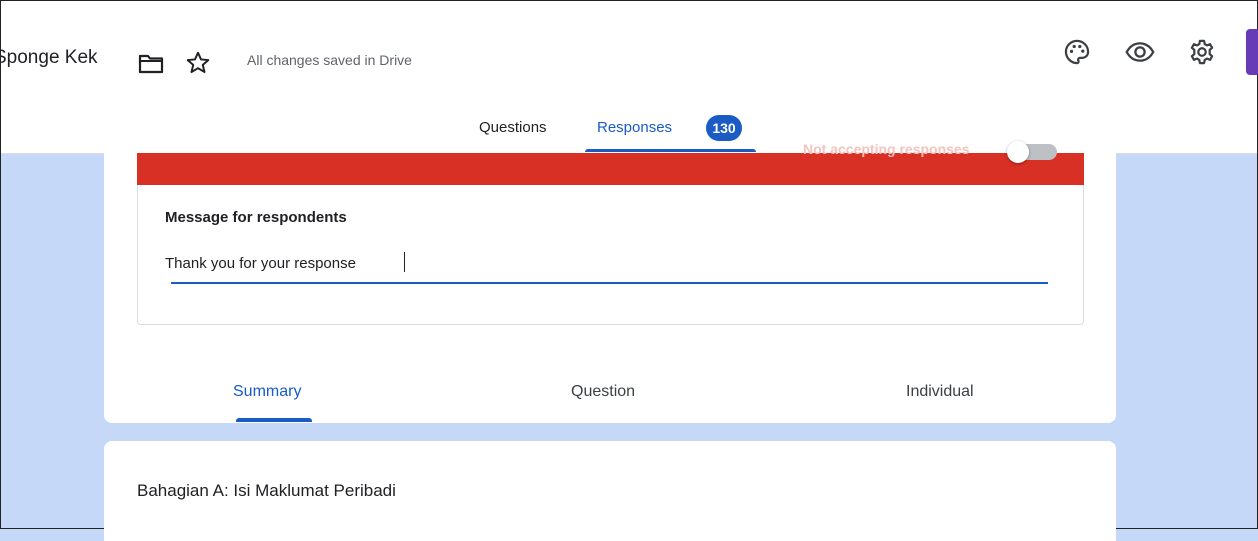 This screenshot has height=541, width=1258. I want to click on gear-icon, so click(1202, 52).